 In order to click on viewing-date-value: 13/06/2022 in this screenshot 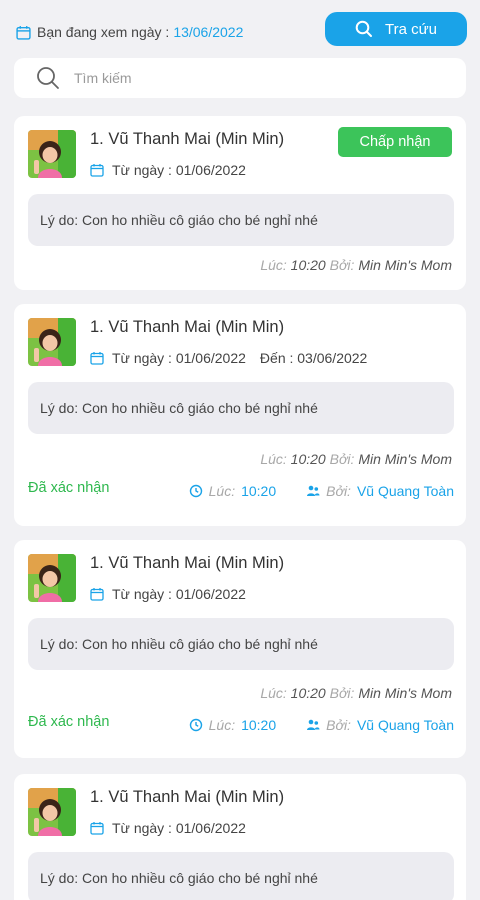, I will do `click(208, 32)`.